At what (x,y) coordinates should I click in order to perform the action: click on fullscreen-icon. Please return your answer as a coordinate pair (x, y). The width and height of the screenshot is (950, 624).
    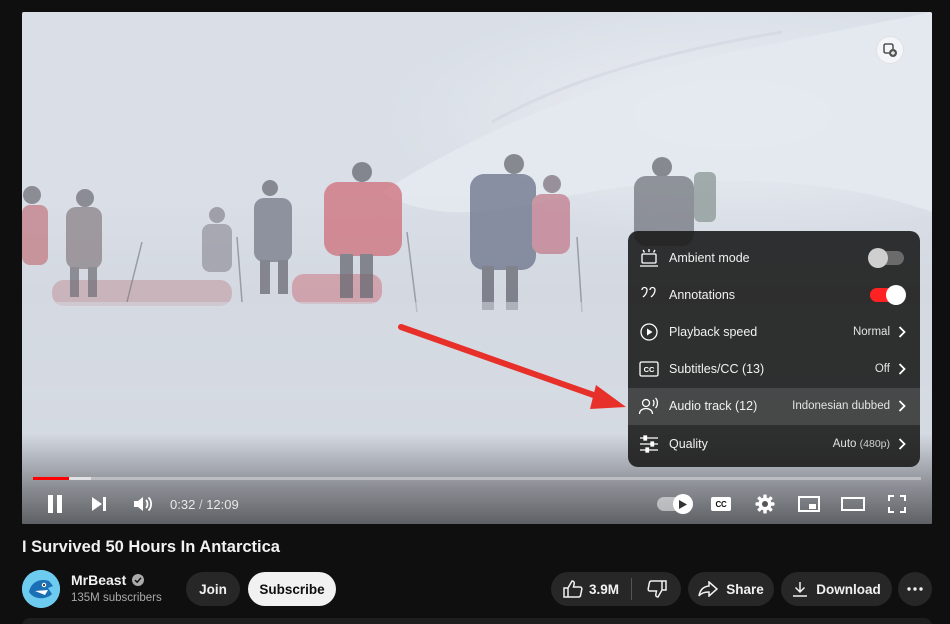
    Looking at the image, I should click on (897, 504).